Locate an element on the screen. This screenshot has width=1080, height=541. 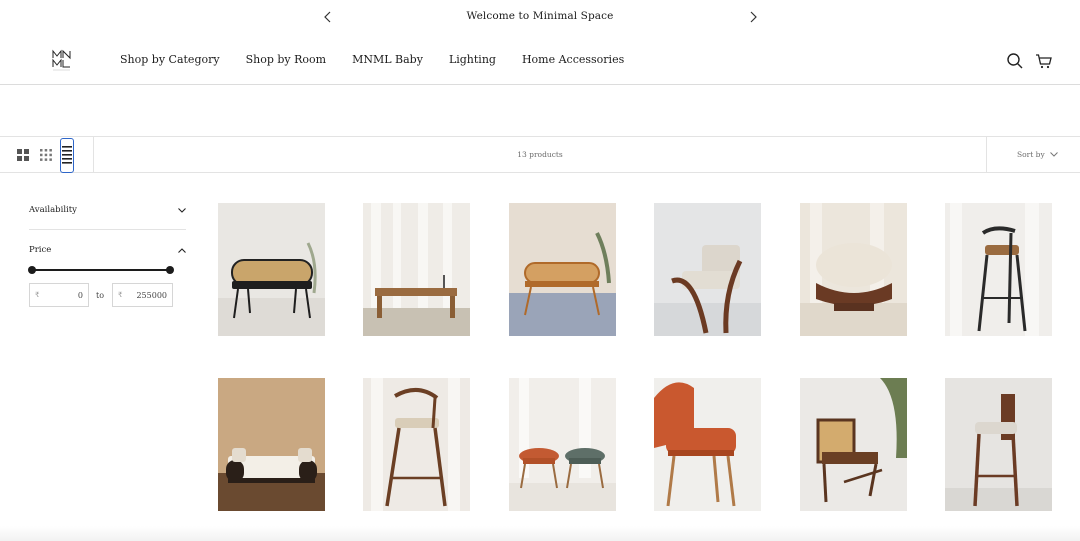
nav-lighting: Lighting is located at coordinates (472, 59).